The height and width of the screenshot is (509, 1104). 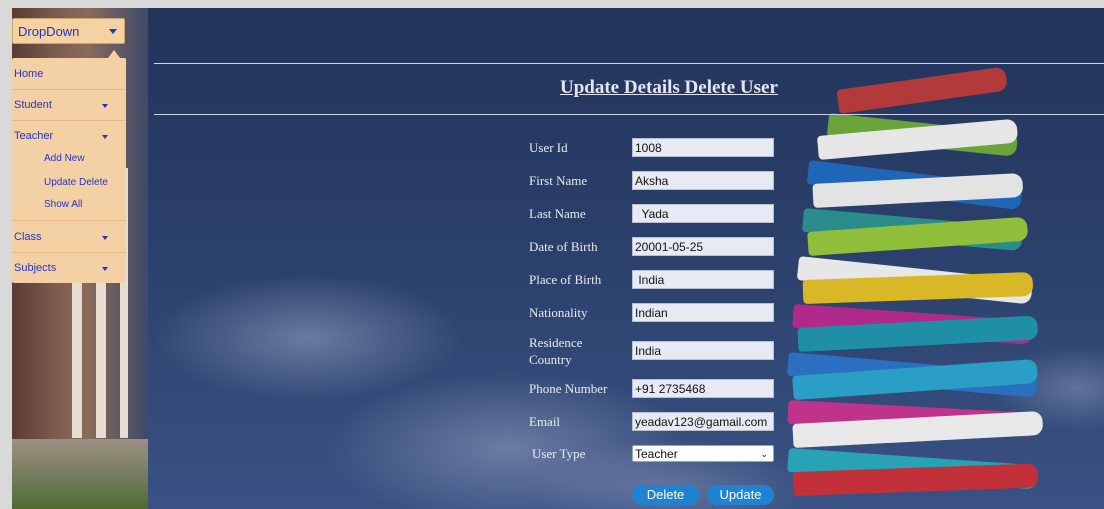 What do you see at coordinates (568, 388) in the screenshot?
I see `phone-label: Phone Number` at bounding box center [568, 388].